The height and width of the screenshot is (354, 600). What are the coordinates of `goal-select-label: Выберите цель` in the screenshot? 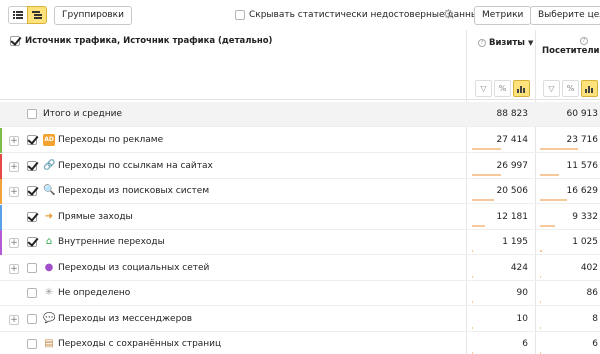 It's located at (569, 15).